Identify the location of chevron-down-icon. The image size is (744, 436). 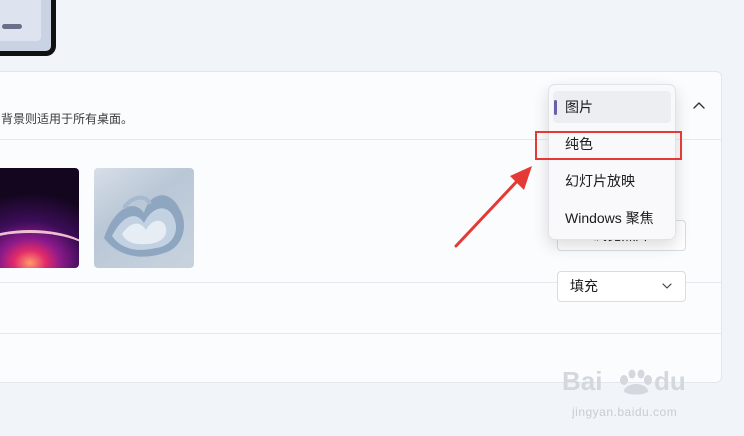
(667, 286).